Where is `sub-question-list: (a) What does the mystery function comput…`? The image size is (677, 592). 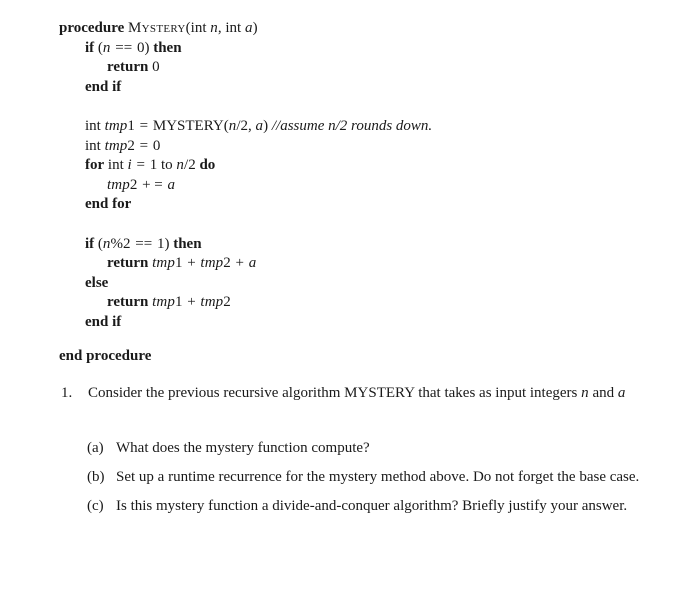 sub-question-list: (a) What does the mystery function comput… is located at coordinates (372, 481).